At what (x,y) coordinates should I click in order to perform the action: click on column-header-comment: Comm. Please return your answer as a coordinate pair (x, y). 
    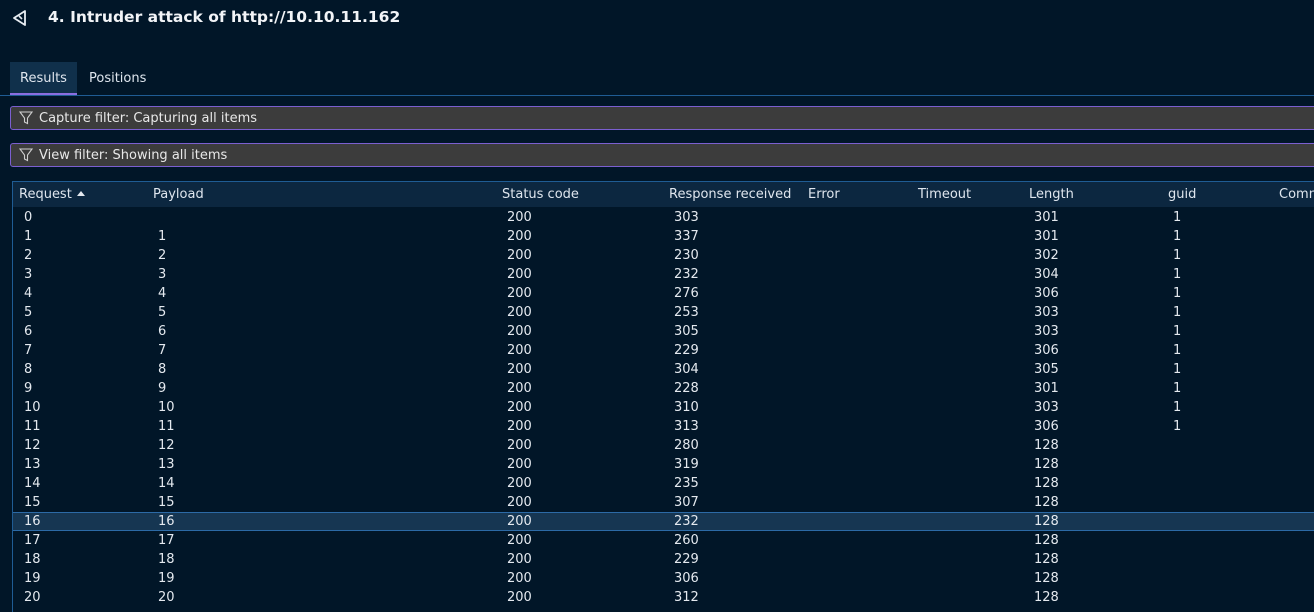
    Looking at the image, I should click on (1296, 194).